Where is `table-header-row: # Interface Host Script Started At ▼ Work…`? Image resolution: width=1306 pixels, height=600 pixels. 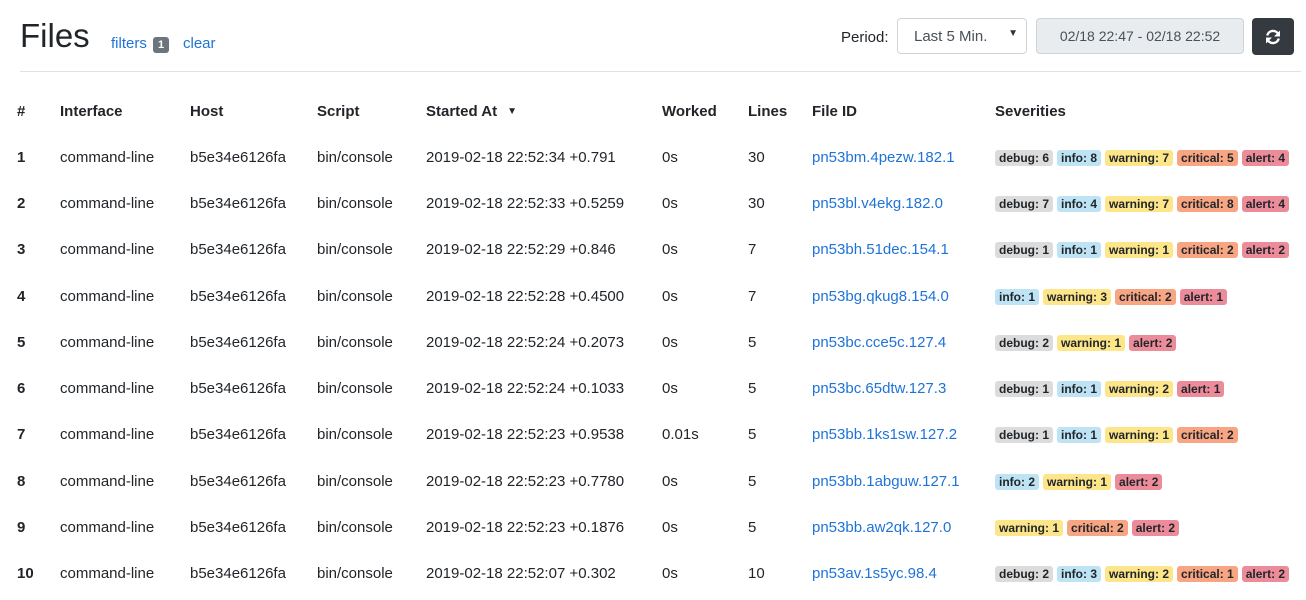
table-header-row: # Interface Host Script Started At ▼ Work… is located at coordinates (653, 111).